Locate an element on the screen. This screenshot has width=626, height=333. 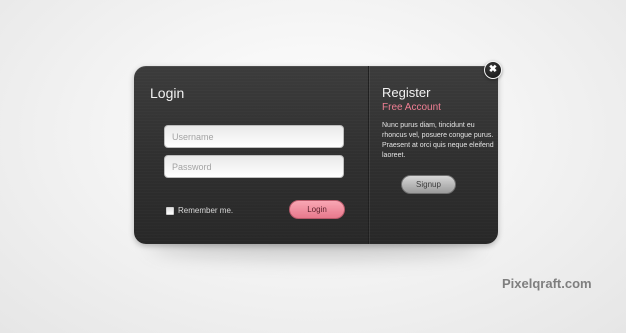
watermark: Pixelqraft.com is located at coordinates (547, 283).